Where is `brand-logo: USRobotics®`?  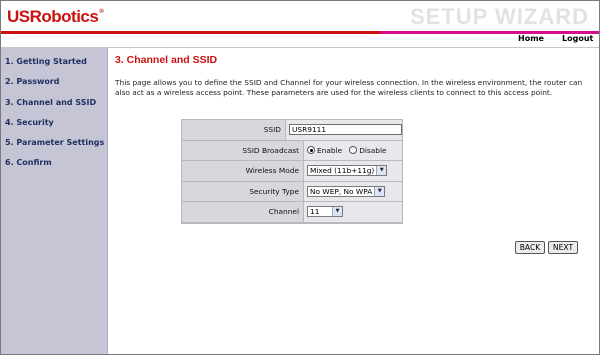 brand-logo: USRobotics® is located at coordinates (55, 17).